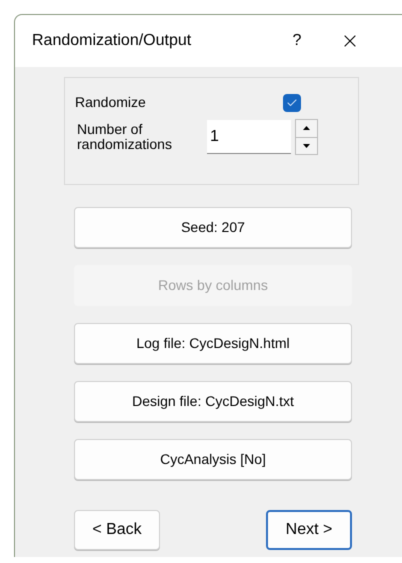 The width and height of the screenshot is (402, 563). Describe the element at coordinates (297, 41) in the screenshot. I see `help-button: ?` at that location.